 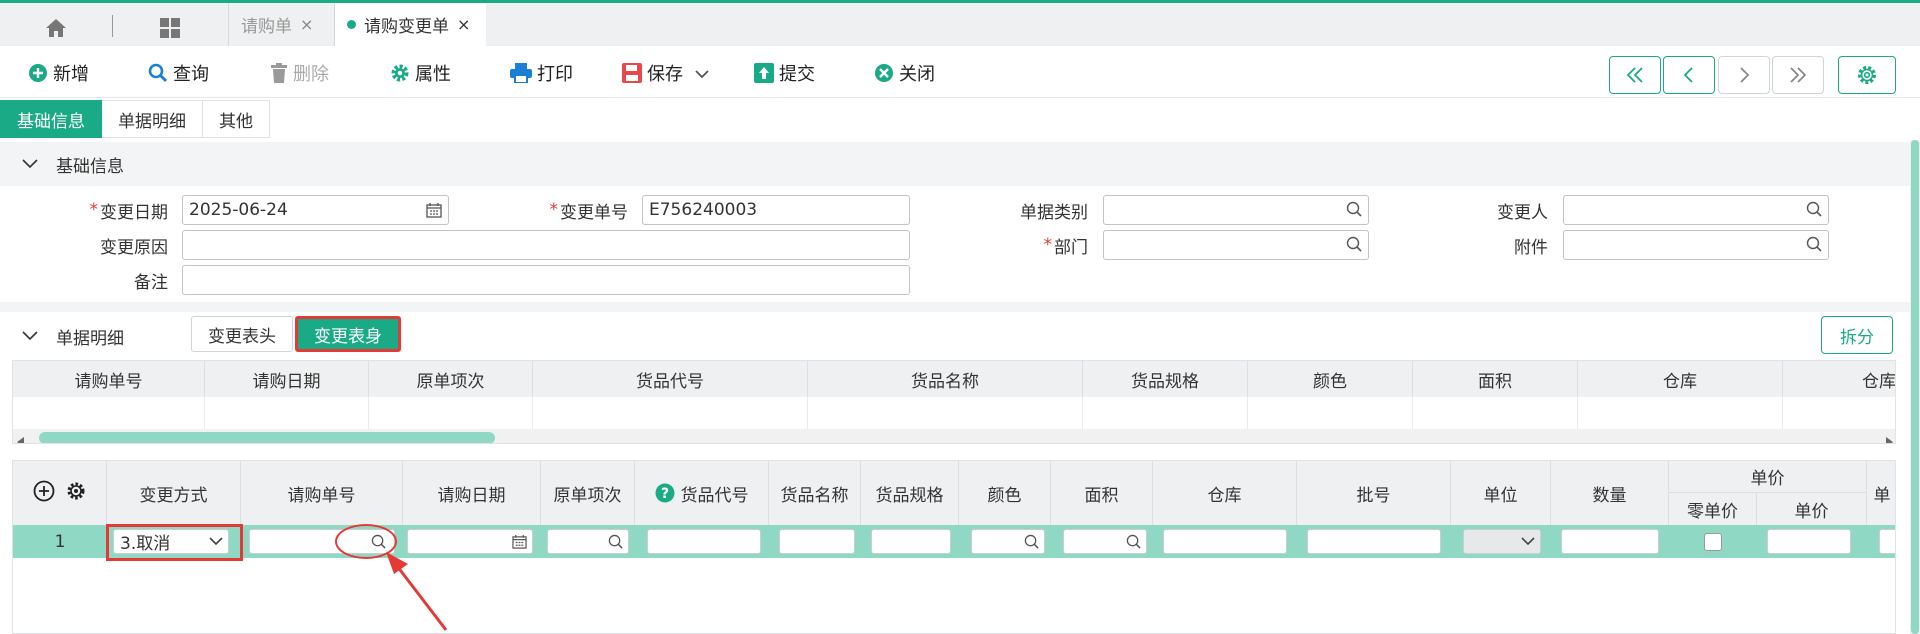 What do you see at coordinates (1105, 541) in the screenshot?
I see `area-input` at bounding box center [1105, 541].